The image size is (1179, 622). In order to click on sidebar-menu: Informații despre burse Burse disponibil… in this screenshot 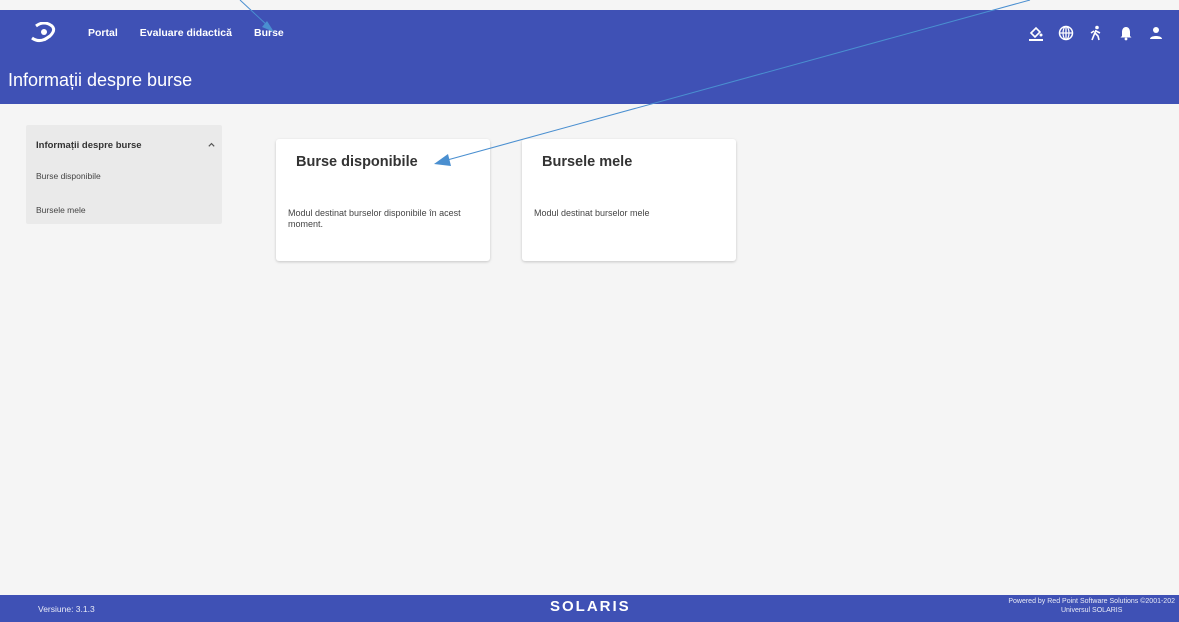, I will do `click(124, 174)`.